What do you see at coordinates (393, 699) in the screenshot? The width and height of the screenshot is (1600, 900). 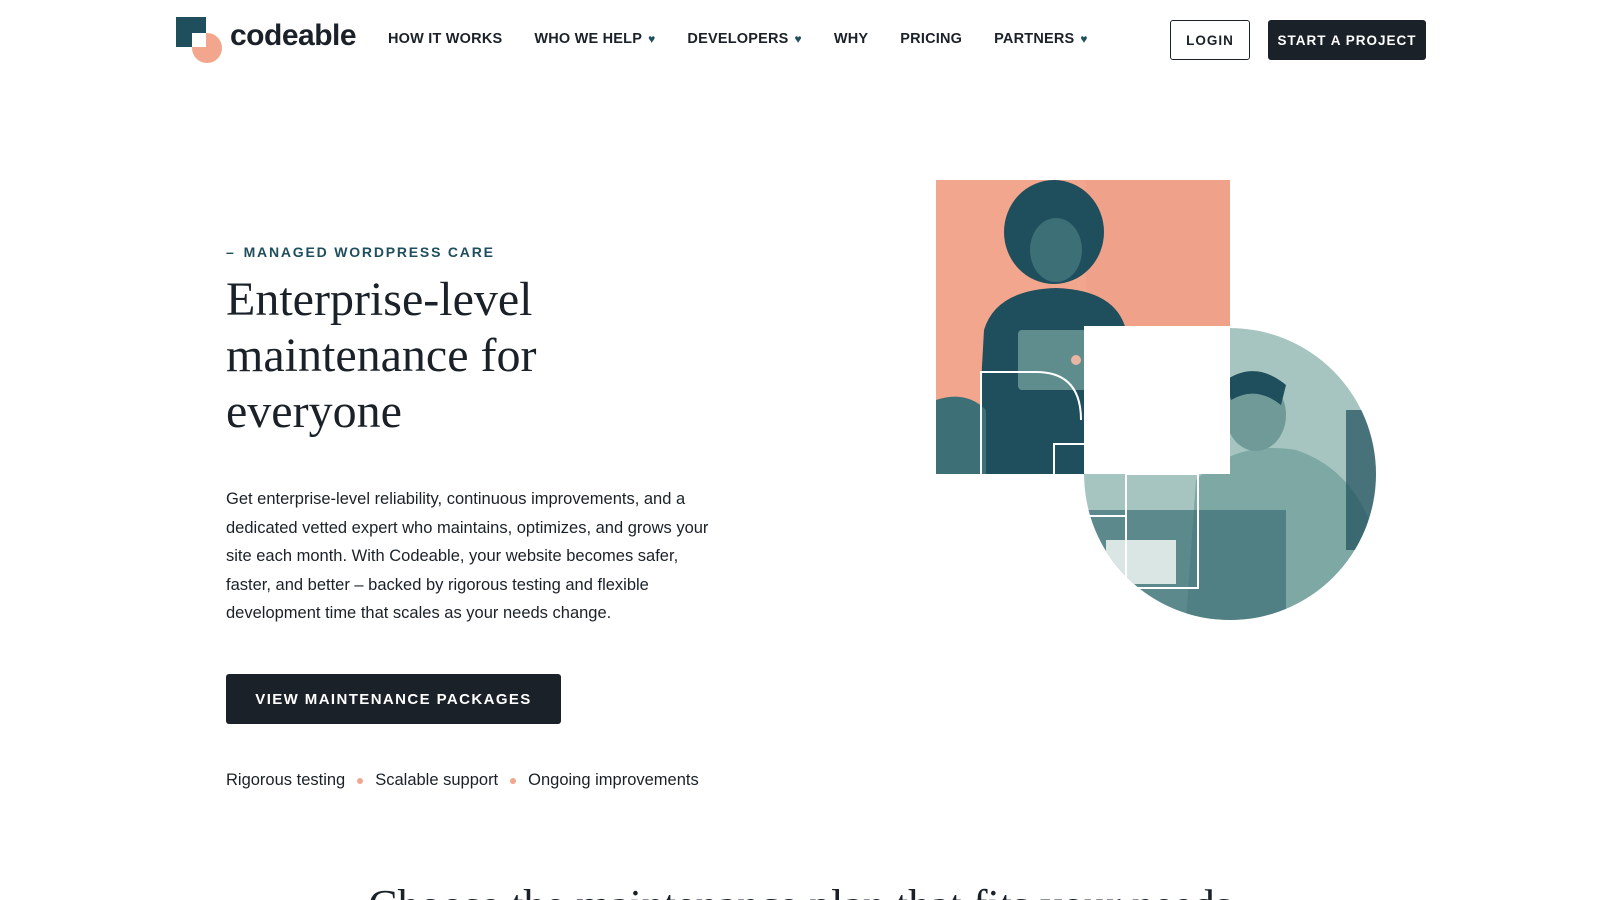 I see `view-maintenance-packages-button: VIEW MAINTENANCE PACKAGES` at bounding box center [393, 699].